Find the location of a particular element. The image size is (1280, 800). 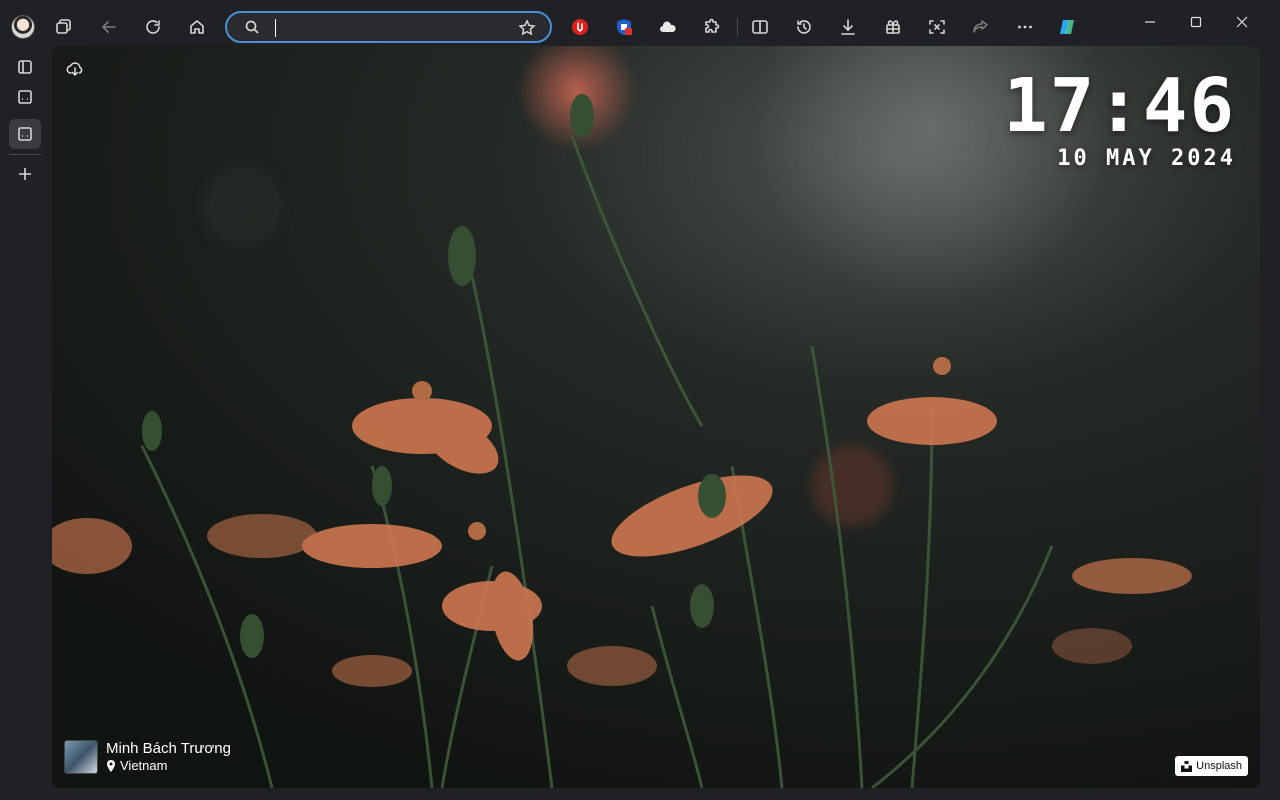

collections-icon is located at coordinates (893, 27).